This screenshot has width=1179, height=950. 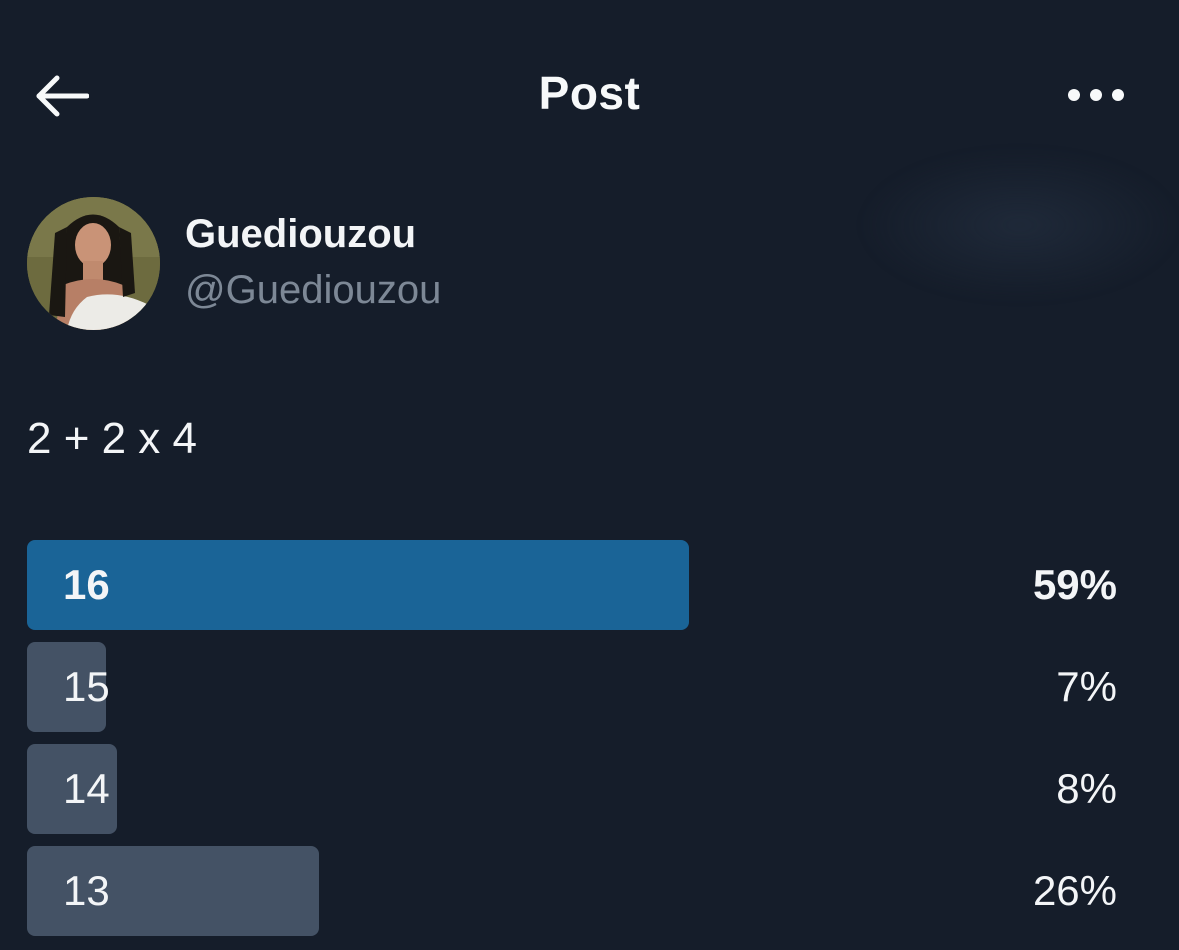 I want to click on poll-option-percent: 59%, so click(x=1074, y=584).